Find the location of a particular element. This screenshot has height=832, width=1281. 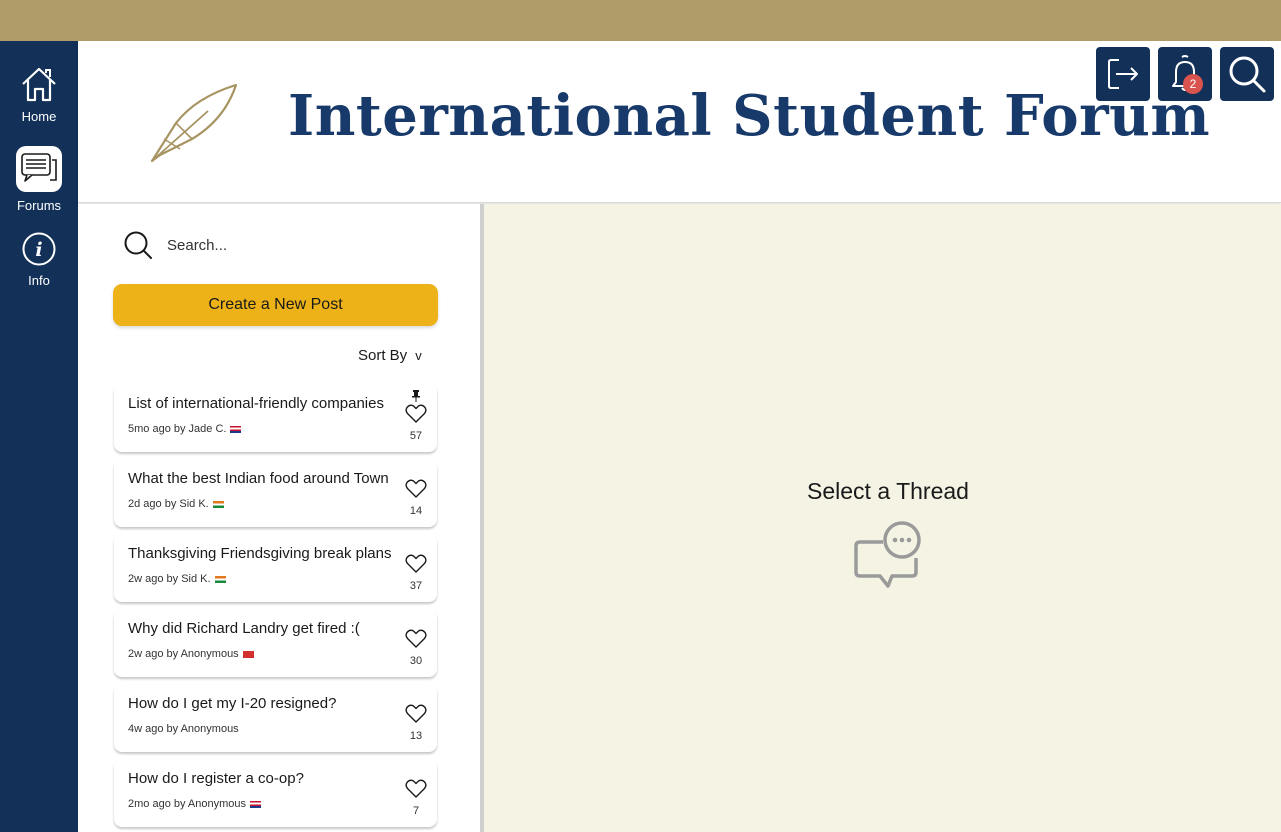

sort-label: Sort By is located at coordinates (383, 355).